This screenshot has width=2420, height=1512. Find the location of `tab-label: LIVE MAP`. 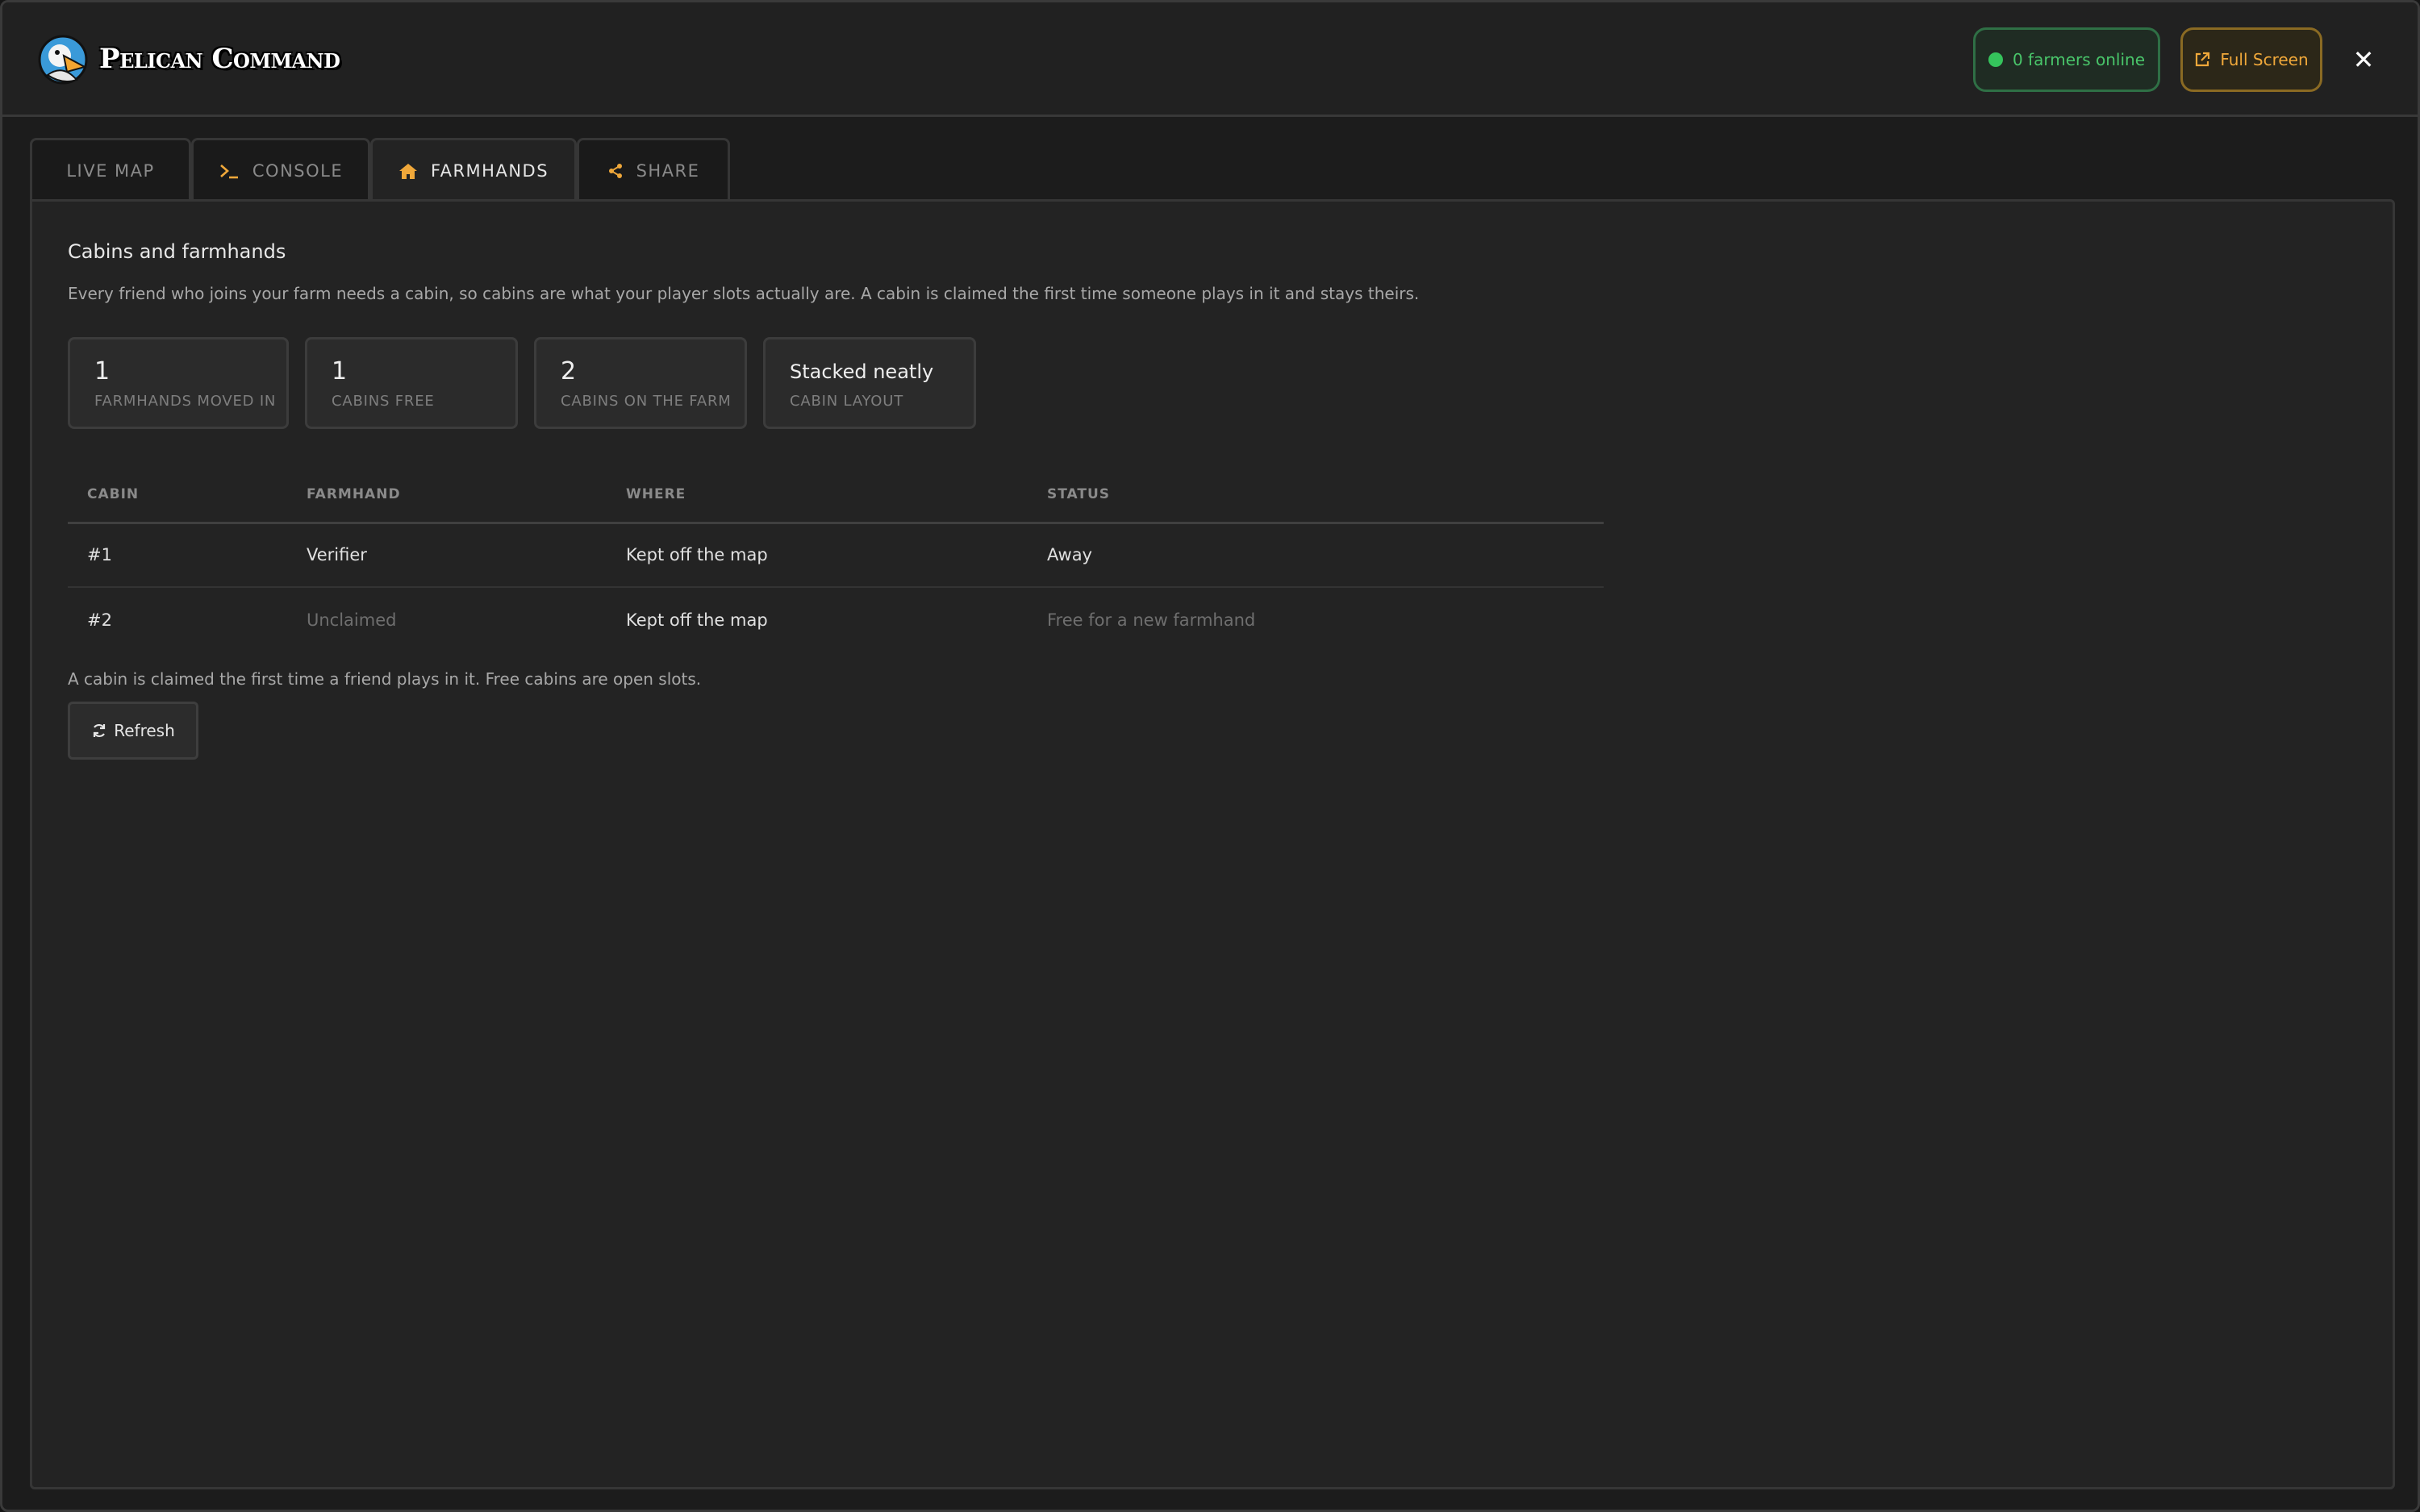

tab-label: LIVE MAP is located at coordinates (110, 171).